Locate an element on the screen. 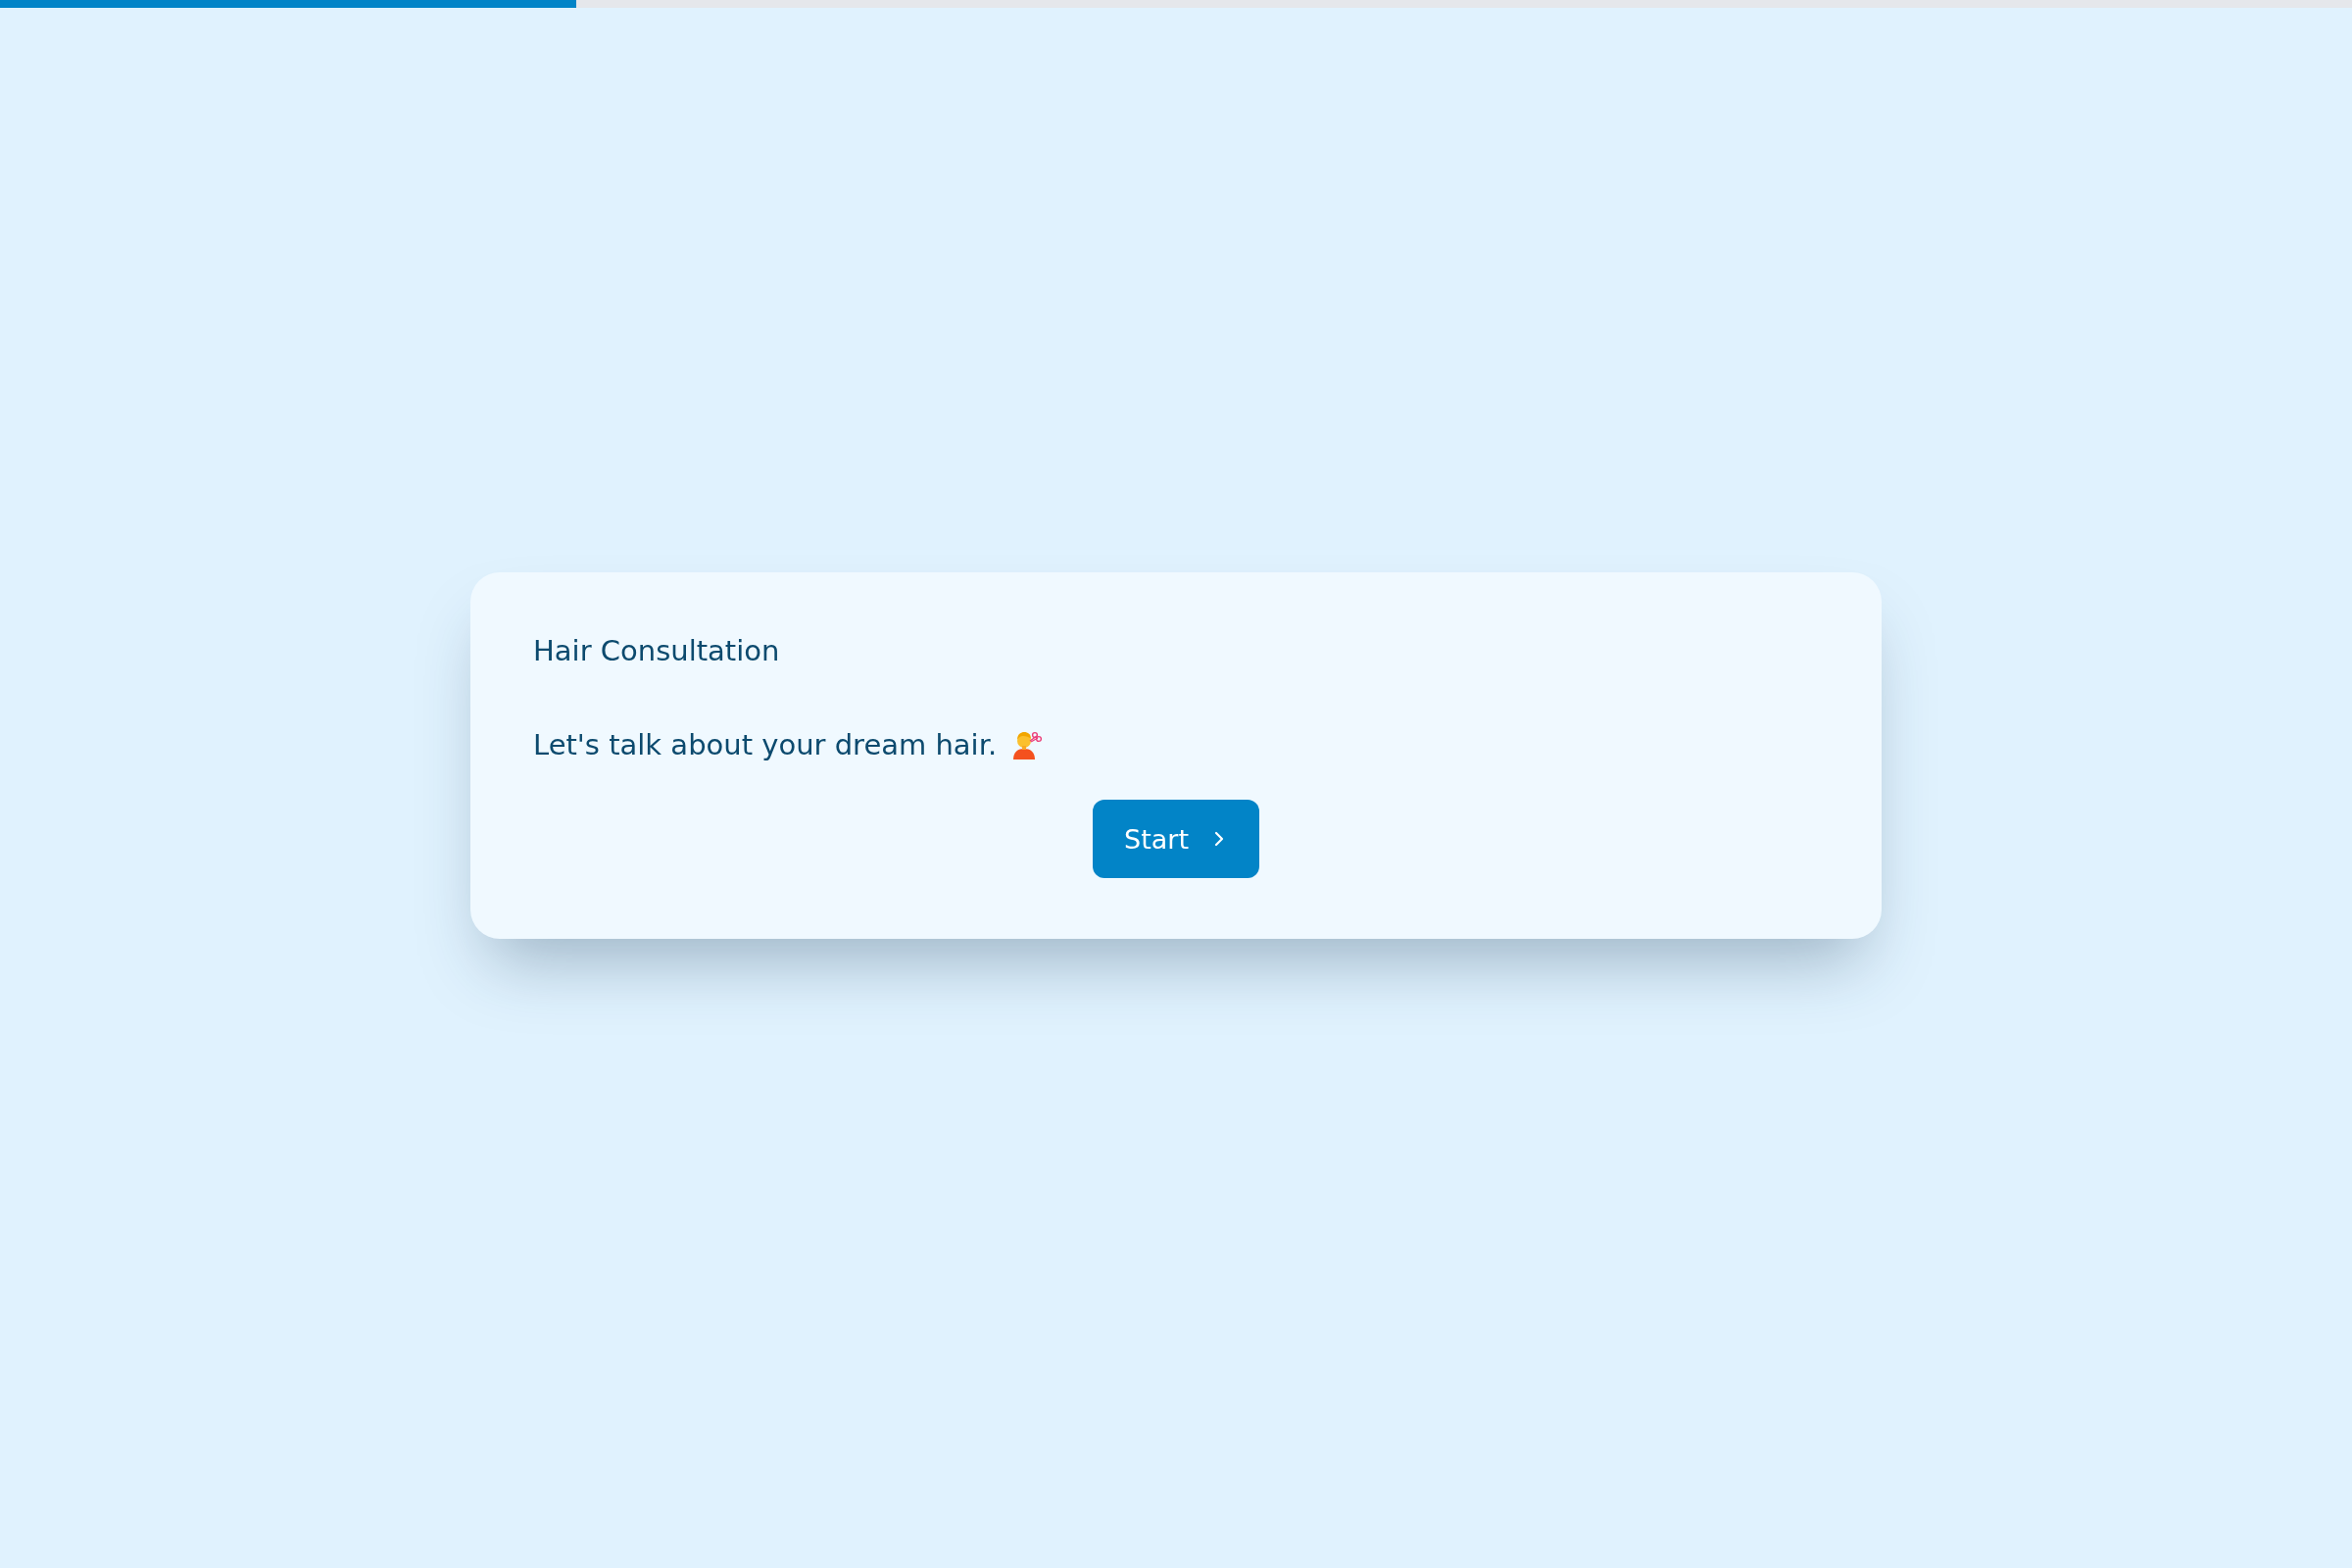  haircut-person-icon is located at coordinates (1026, 745).